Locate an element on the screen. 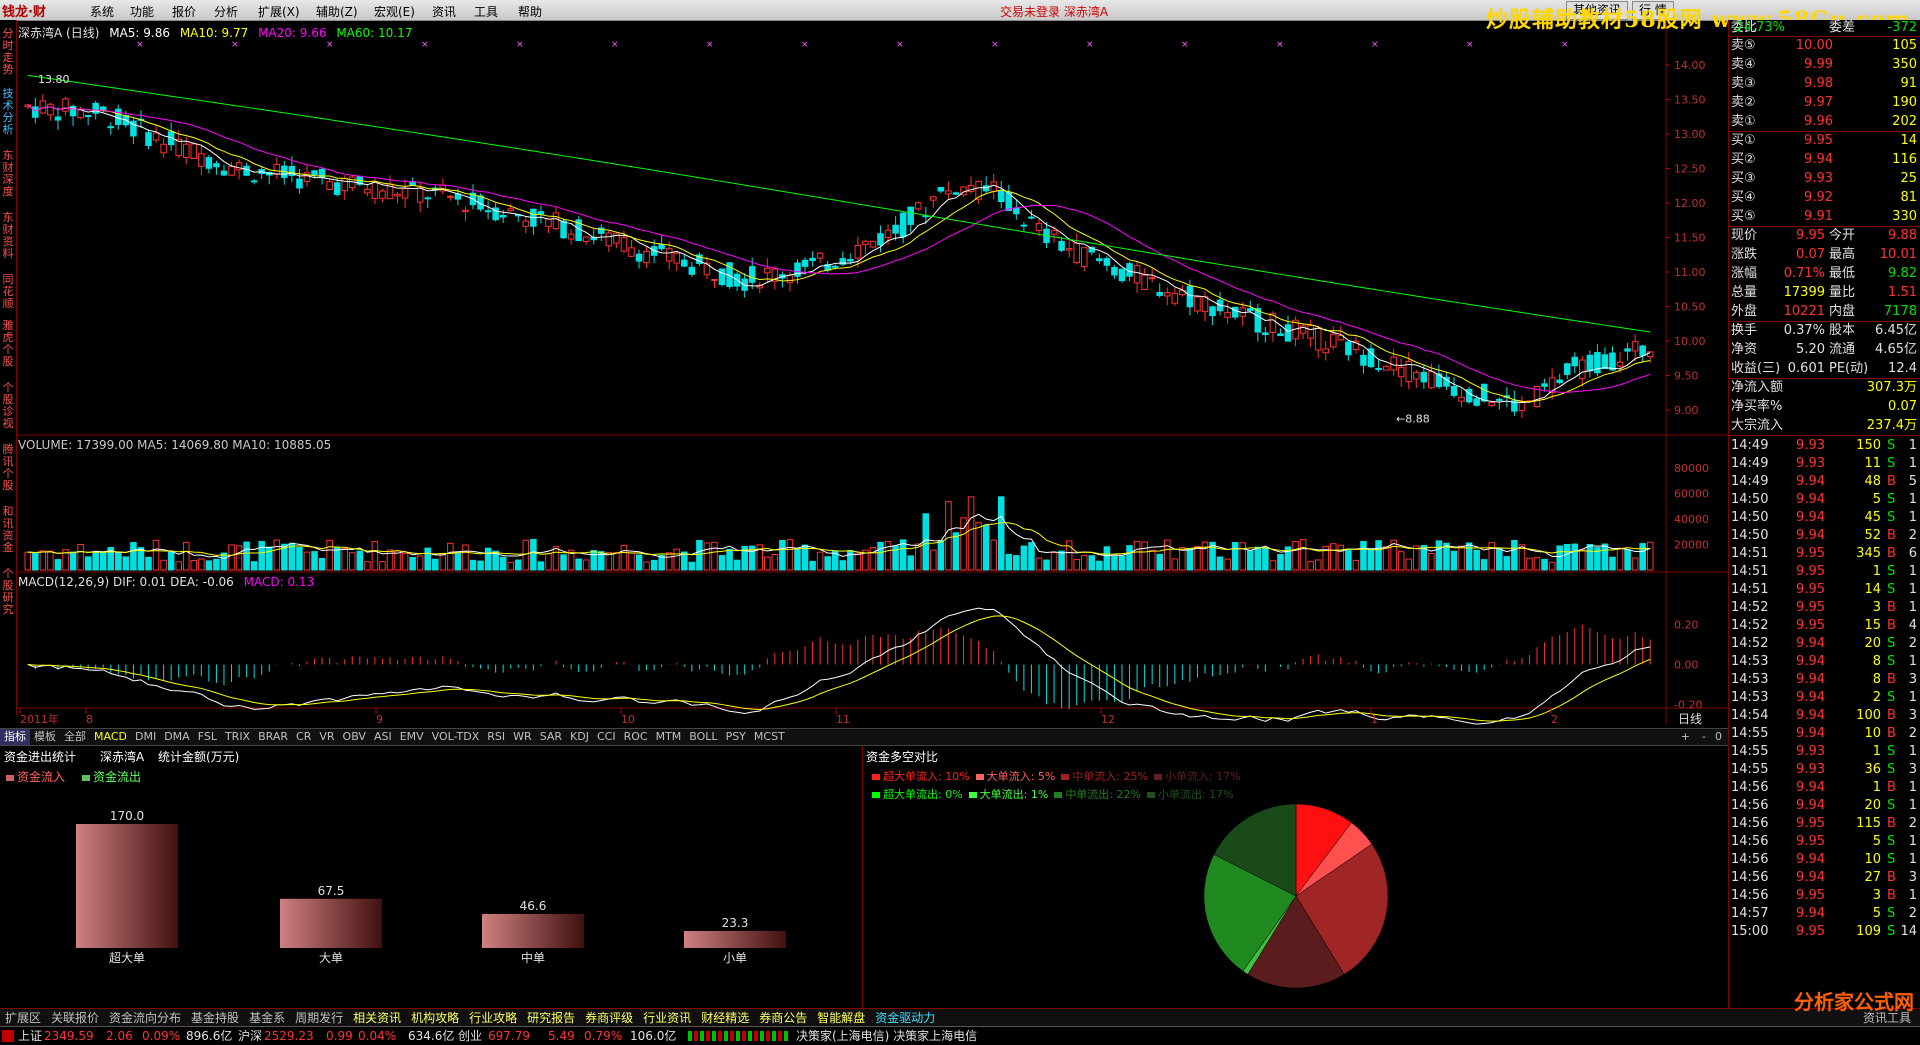 The image size is (1920, 1045). volume-axis-label: 20000 is located at coordinates (1691, 544).